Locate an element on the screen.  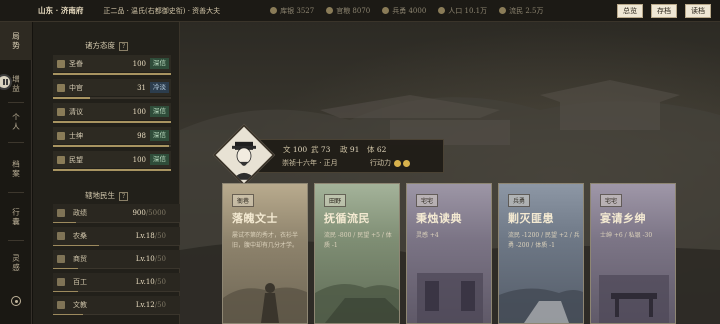
overview-button: 总览 is located at coordinates (630, 11).